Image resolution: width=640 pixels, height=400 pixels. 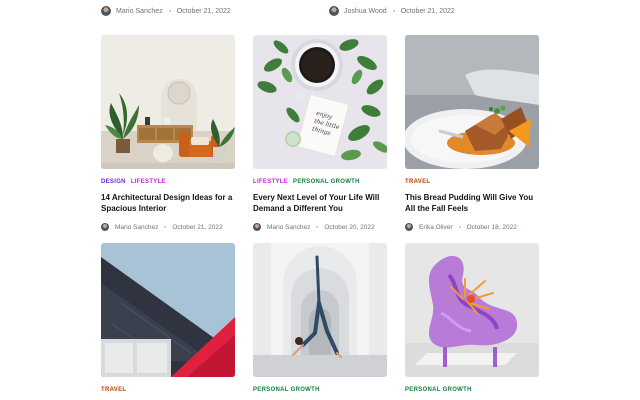 I want to click on post-date: October 18, 2022, so click(x=491, y=227).